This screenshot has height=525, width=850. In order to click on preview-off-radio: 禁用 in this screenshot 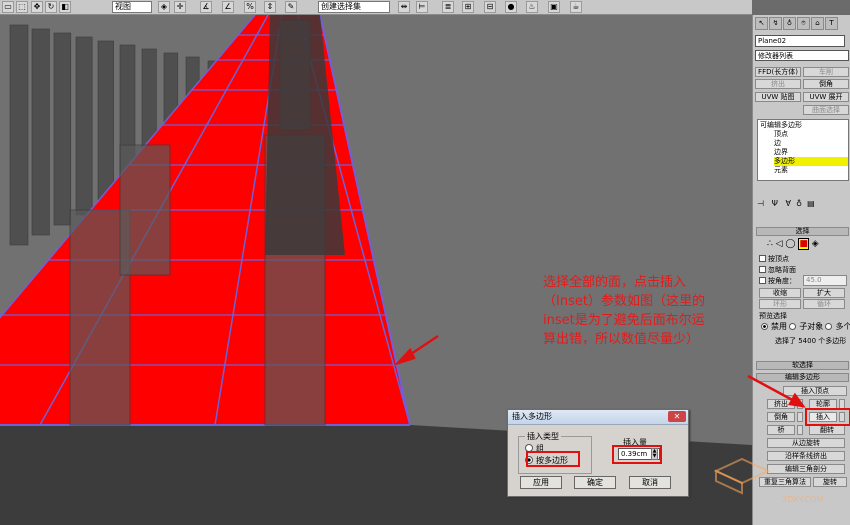, I will do `click(774, 326)`.